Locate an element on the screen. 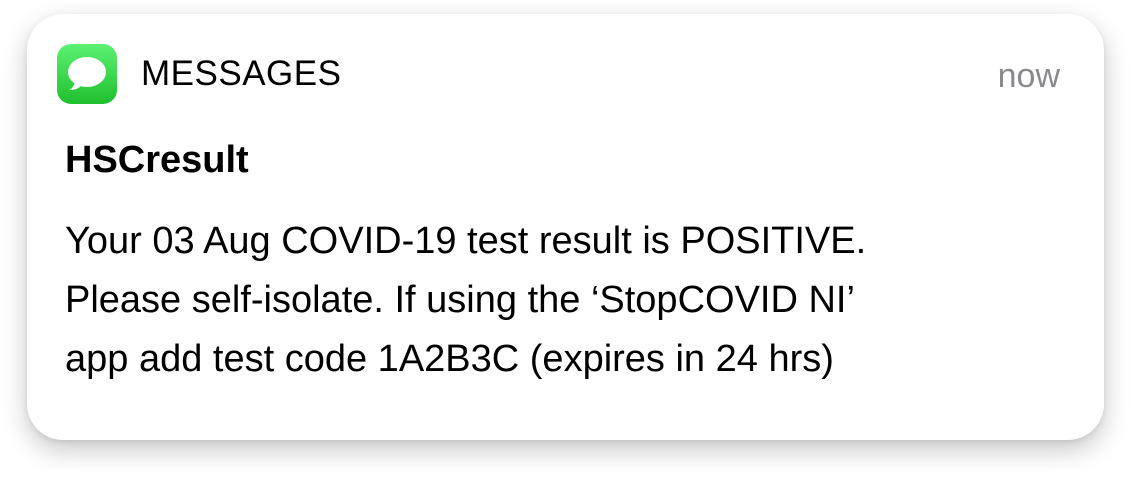 The height and width of the screenshot is (480, 1131). speech-bubble-icon is located at coordinates (87, 73).